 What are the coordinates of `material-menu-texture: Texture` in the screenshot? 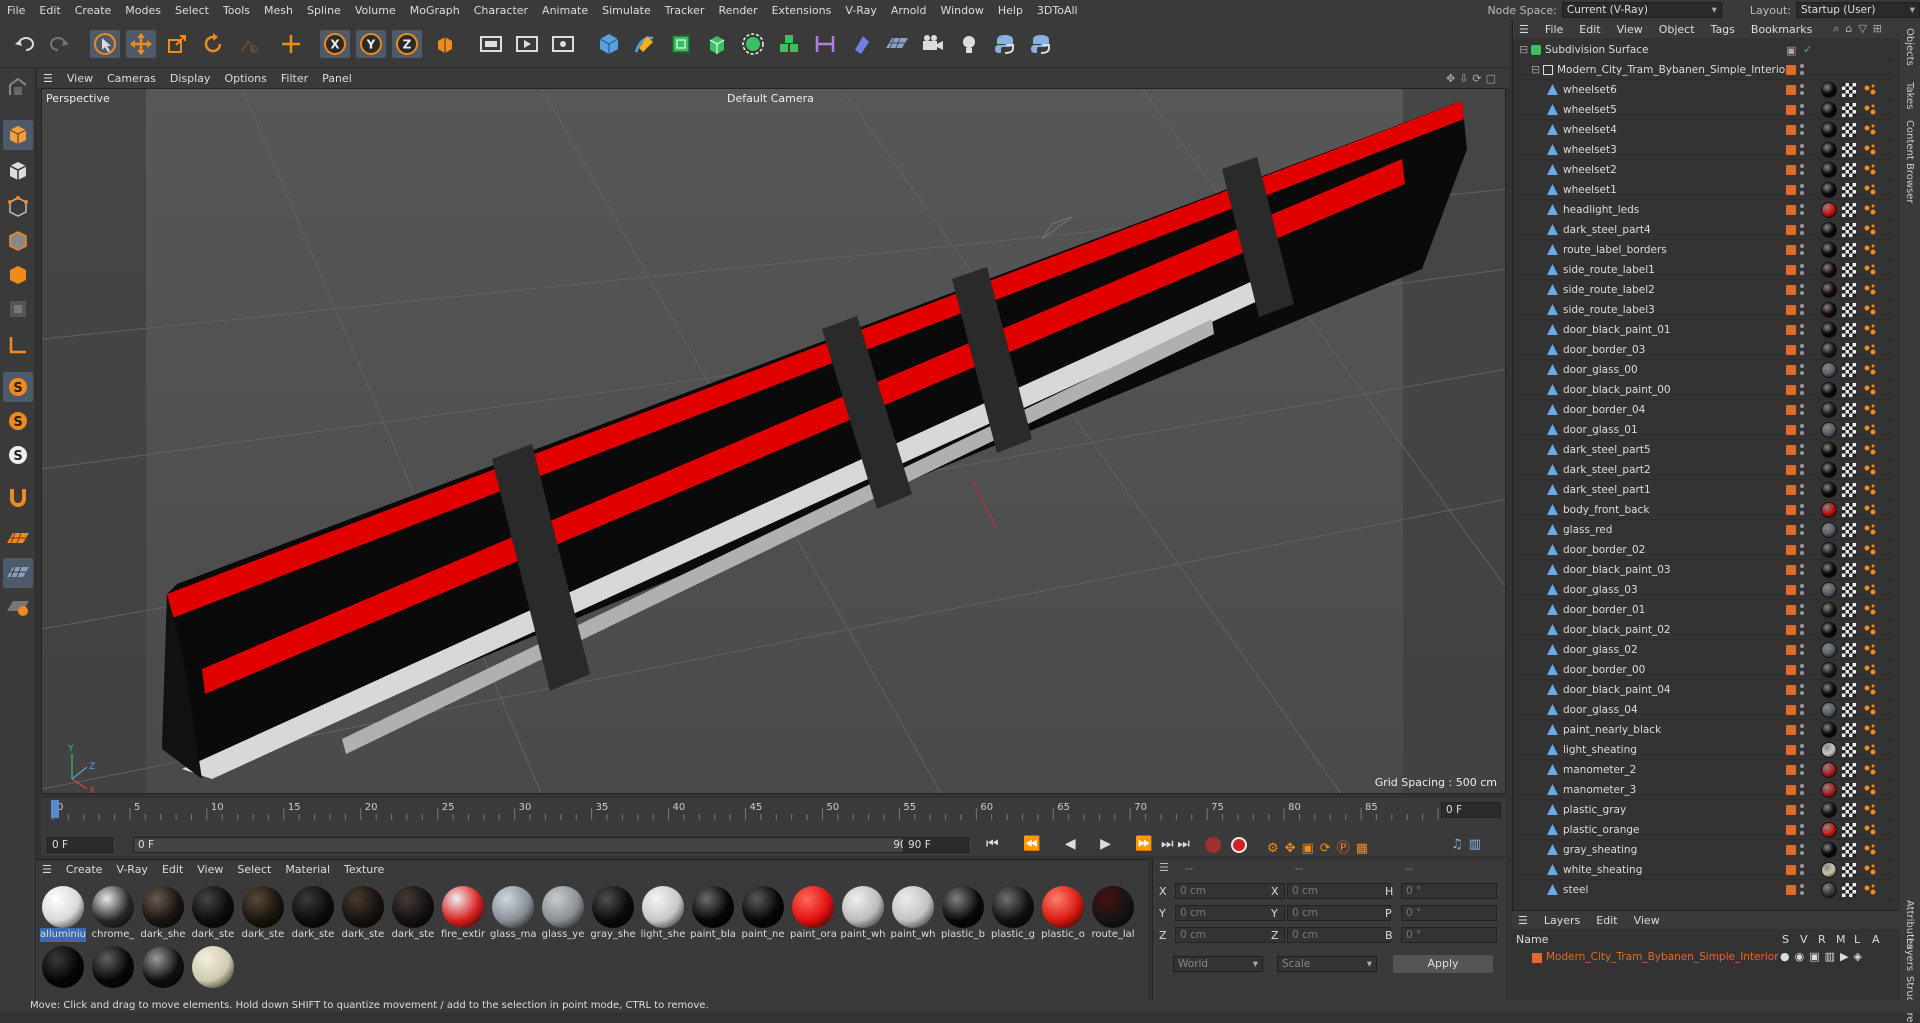 It's located at (364, 869).